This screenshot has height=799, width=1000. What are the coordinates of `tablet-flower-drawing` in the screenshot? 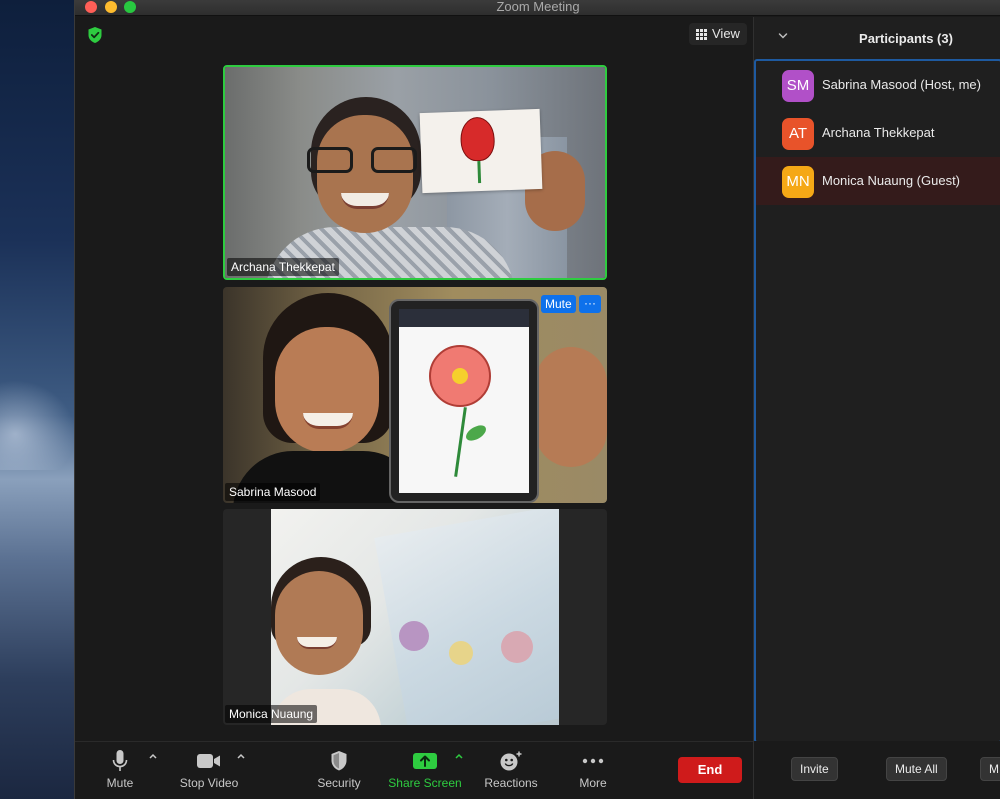 It's located at (464, 401).